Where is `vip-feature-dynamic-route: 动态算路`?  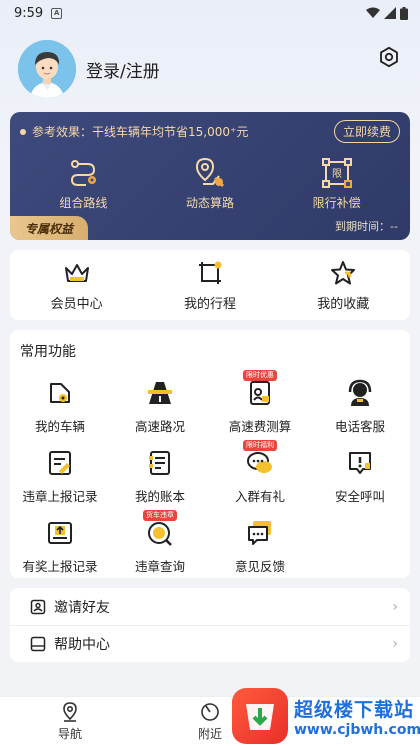
vip-feature-dynamic-route: 动态算路 is located at coordinates (210, 183).